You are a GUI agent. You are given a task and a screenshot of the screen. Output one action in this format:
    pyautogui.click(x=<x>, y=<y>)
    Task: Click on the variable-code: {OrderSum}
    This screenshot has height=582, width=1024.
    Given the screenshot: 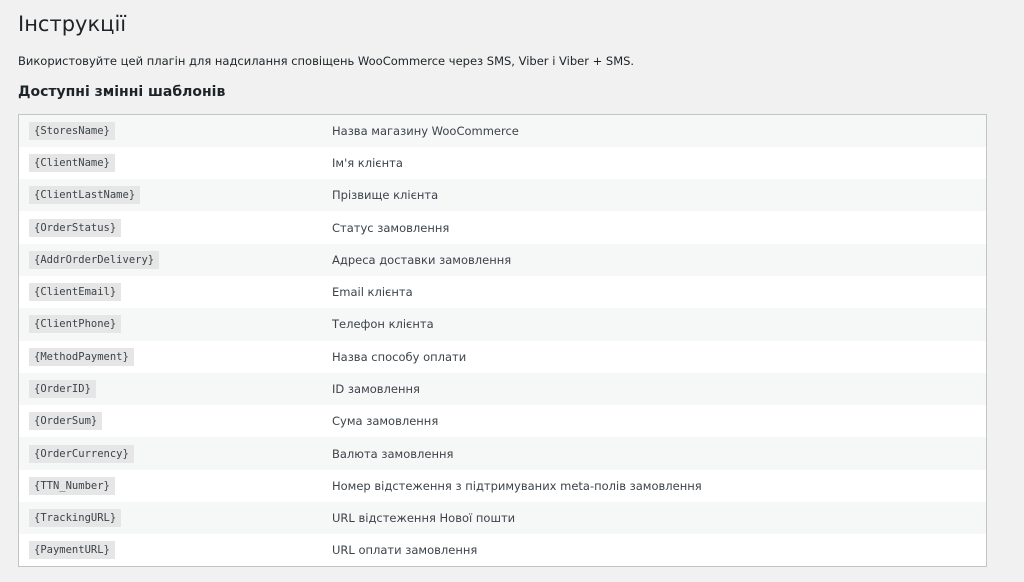 What is the action you would take?
    pyautogui.click(x=66, y=421)
    